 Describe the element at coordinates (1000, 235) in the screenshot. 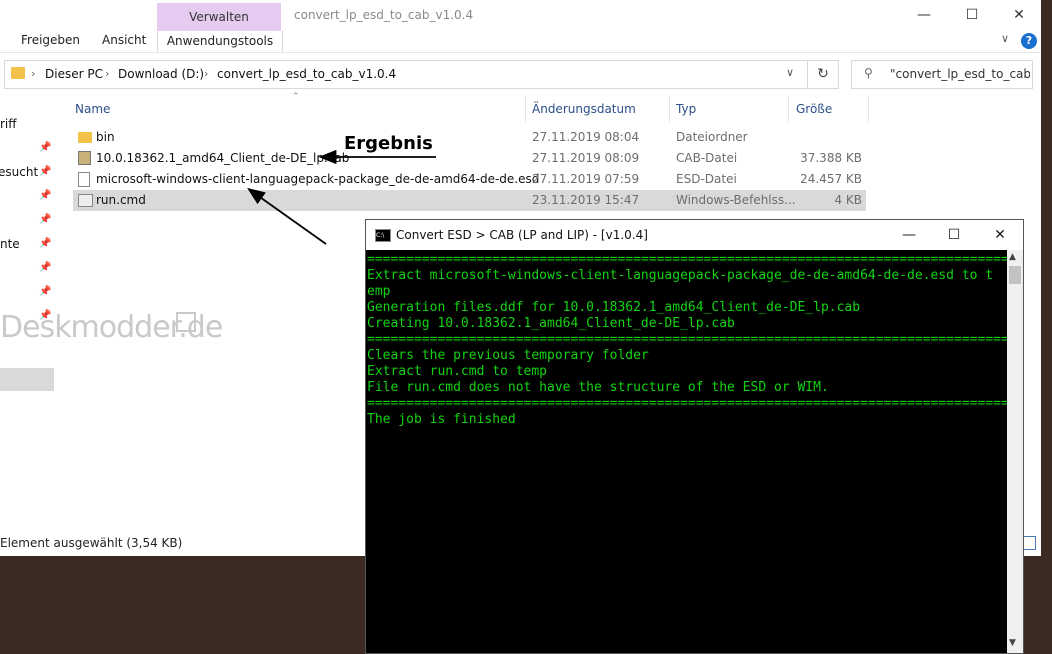

I see `console-close-button: ✕` at that location.